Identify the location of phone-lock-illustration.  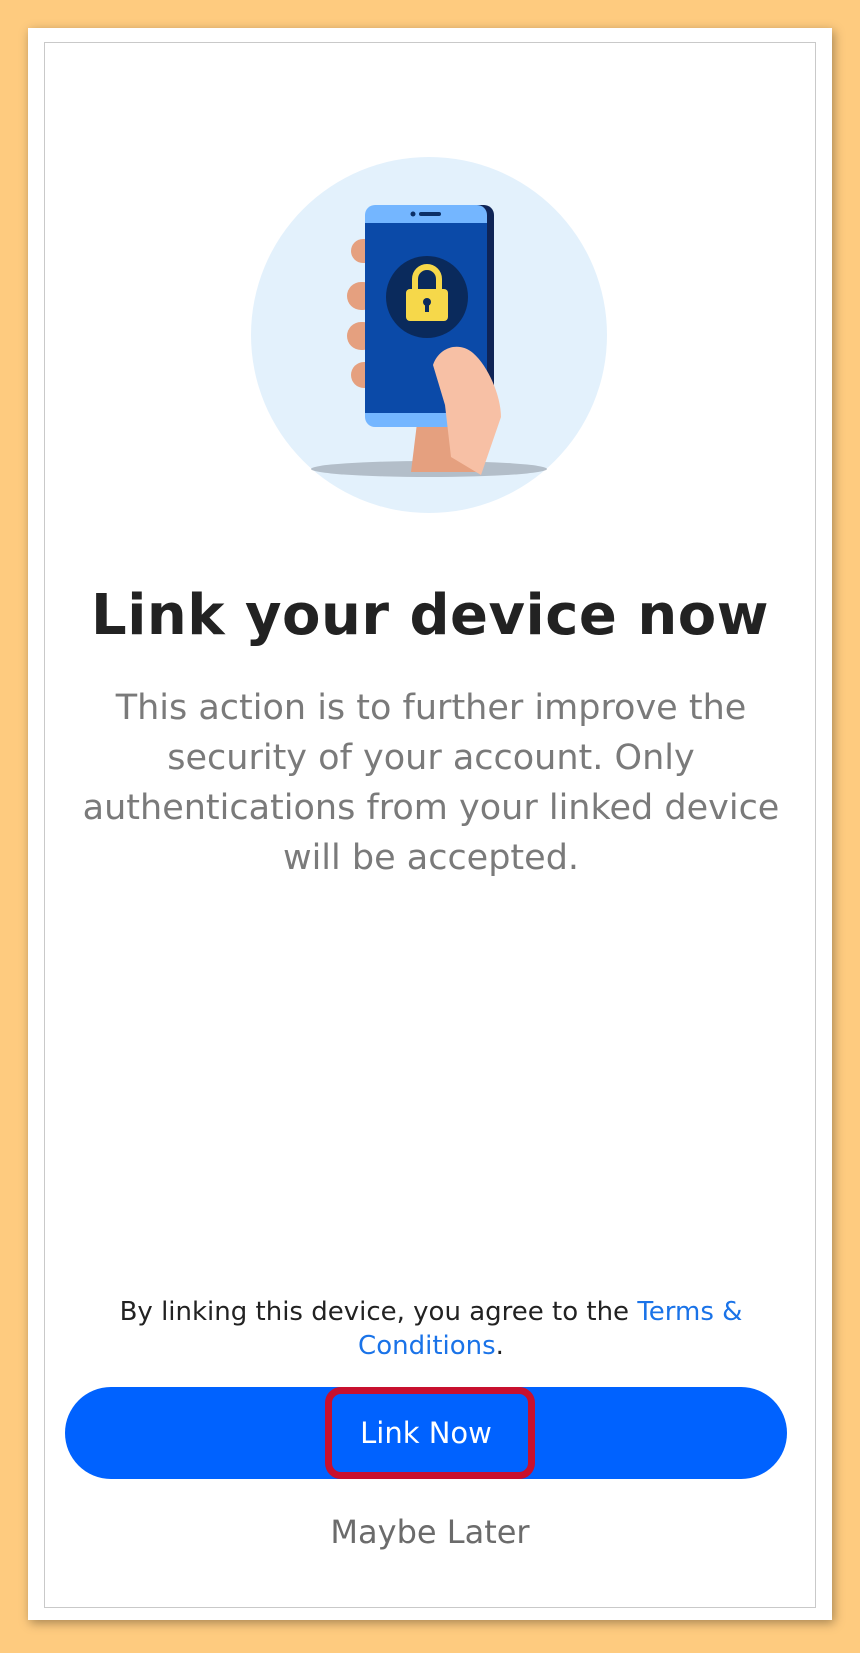
(429, 335).